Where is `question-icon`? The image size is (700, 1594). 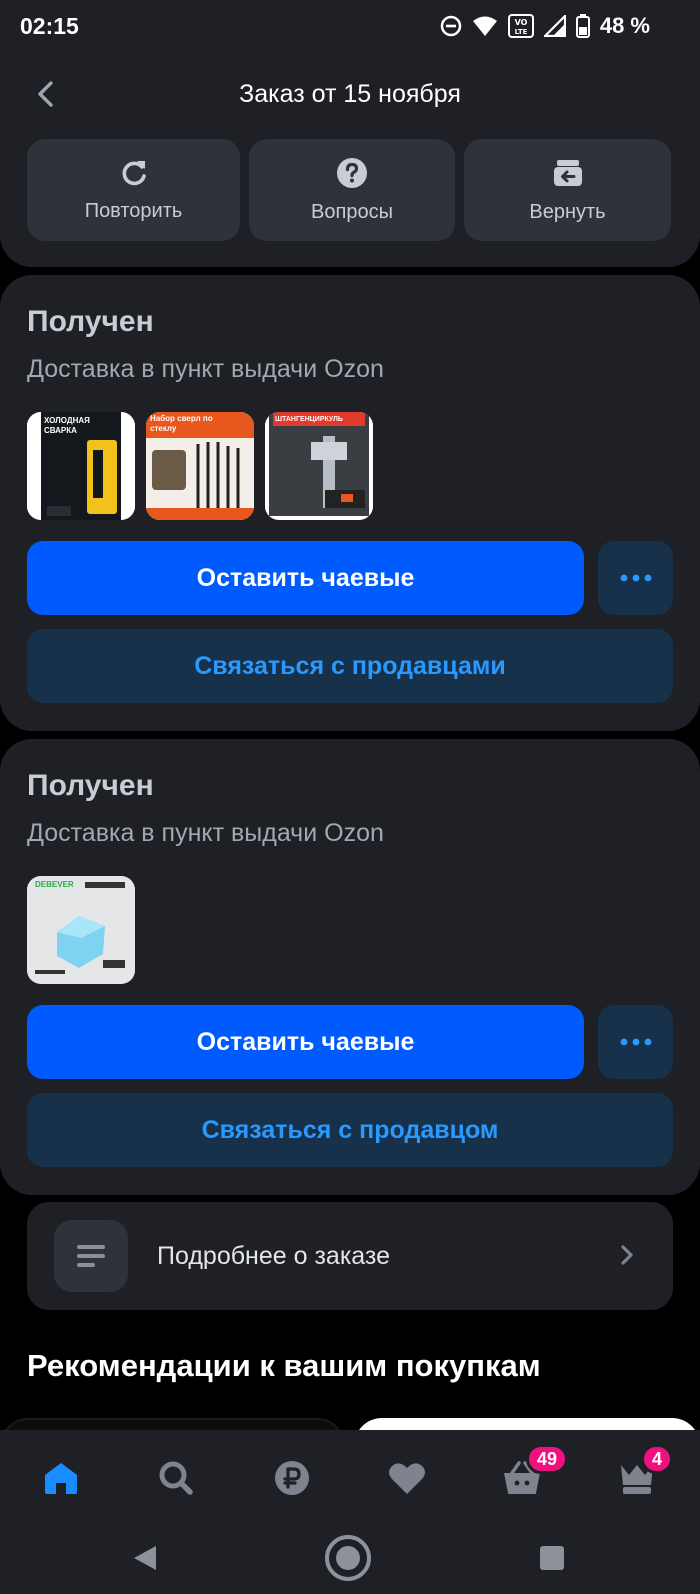 question-icon is located at coordinates (352, 173).